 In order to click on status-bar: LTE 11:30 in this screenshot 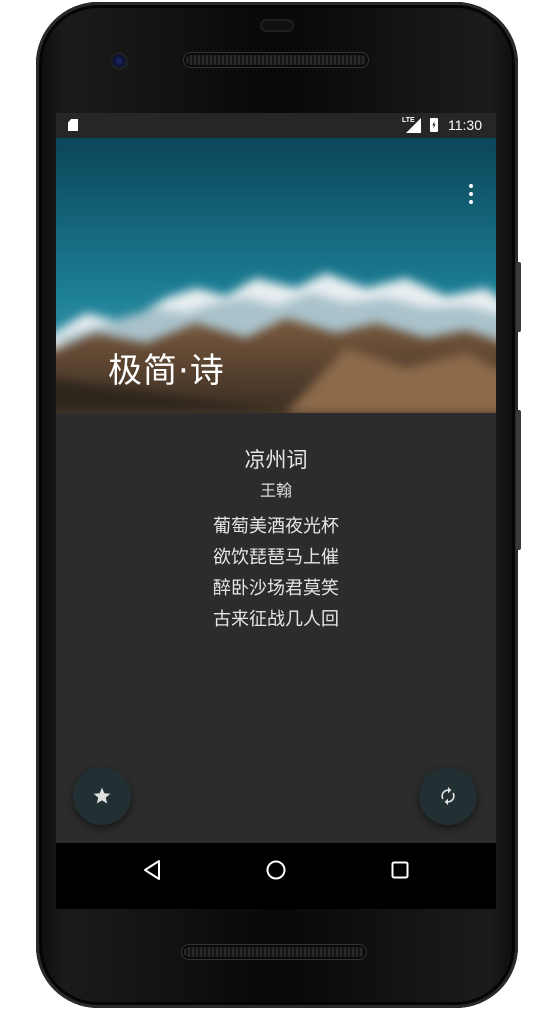, I will do `click(276, 125)`.